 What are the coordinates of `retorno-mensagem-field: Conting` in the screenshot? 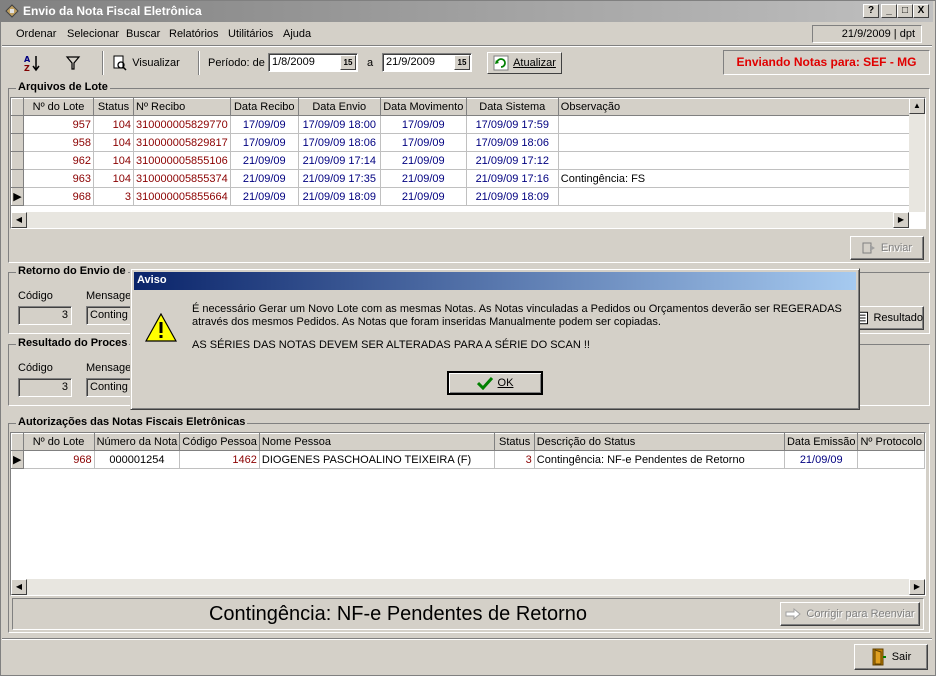 It's located at (111, 315).